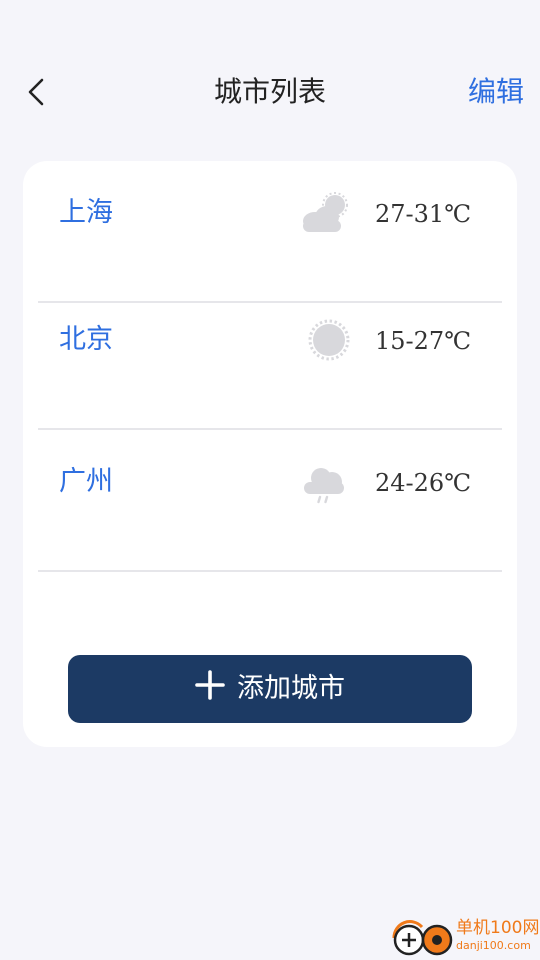 This screenshot has height=960, width=540. I want to click on city-row-beijing: 北京 15-27℃, so click(270, 359).